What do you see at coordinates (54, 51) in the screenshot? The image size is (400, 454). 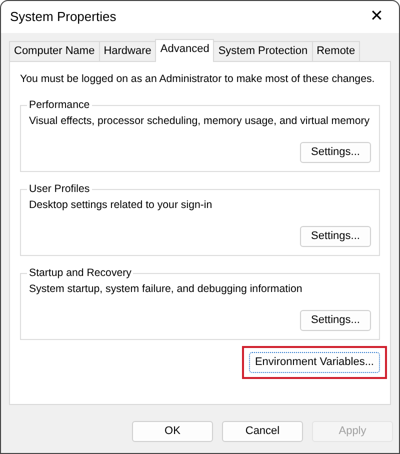 I see `tab: Computer Name` at bounding box center [54, 51].